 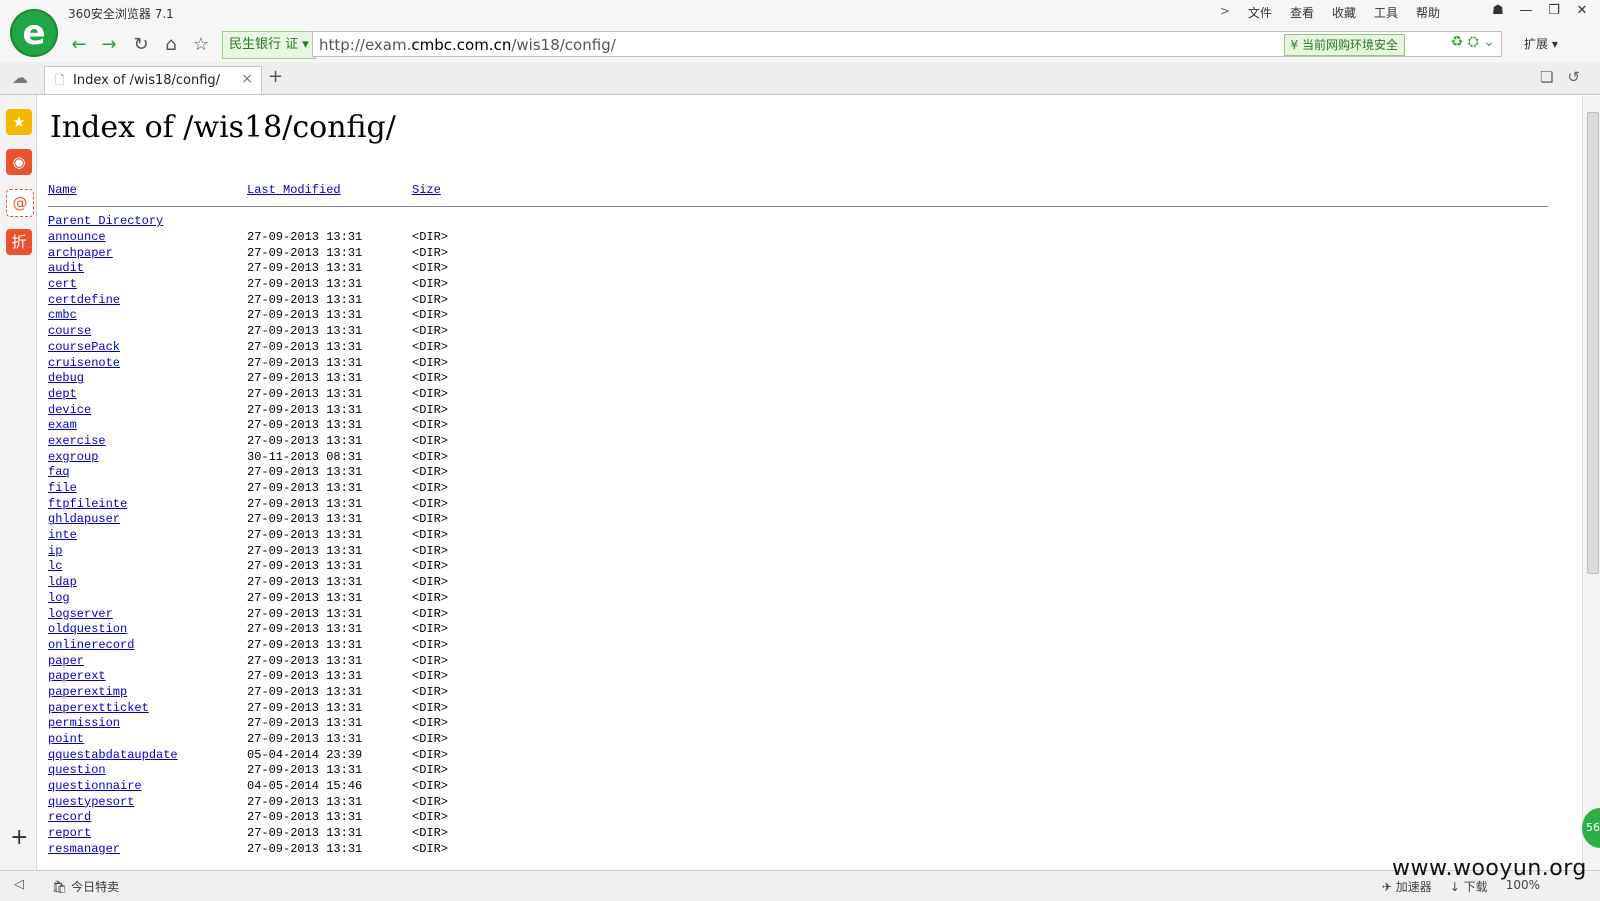 What do you see at coordinates (62, 535) in the screenshot?
I see `directory-link: inte` at bounding box center [62, 535].